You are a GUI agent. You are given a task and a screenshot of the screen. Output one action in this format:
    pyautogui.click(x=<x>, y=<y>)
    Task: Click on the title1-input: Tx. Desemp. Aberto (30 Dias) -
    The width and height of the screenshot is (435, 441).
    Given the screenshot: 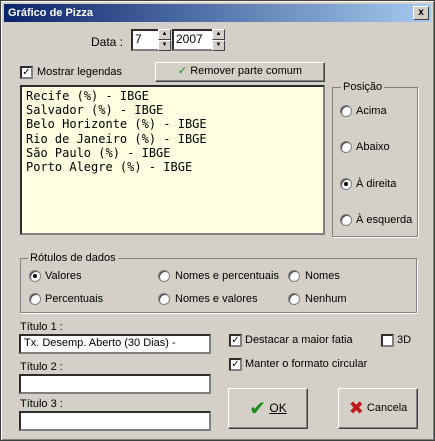 What is the action you would take?
    pyautogui.click(x=115, y=344)
    